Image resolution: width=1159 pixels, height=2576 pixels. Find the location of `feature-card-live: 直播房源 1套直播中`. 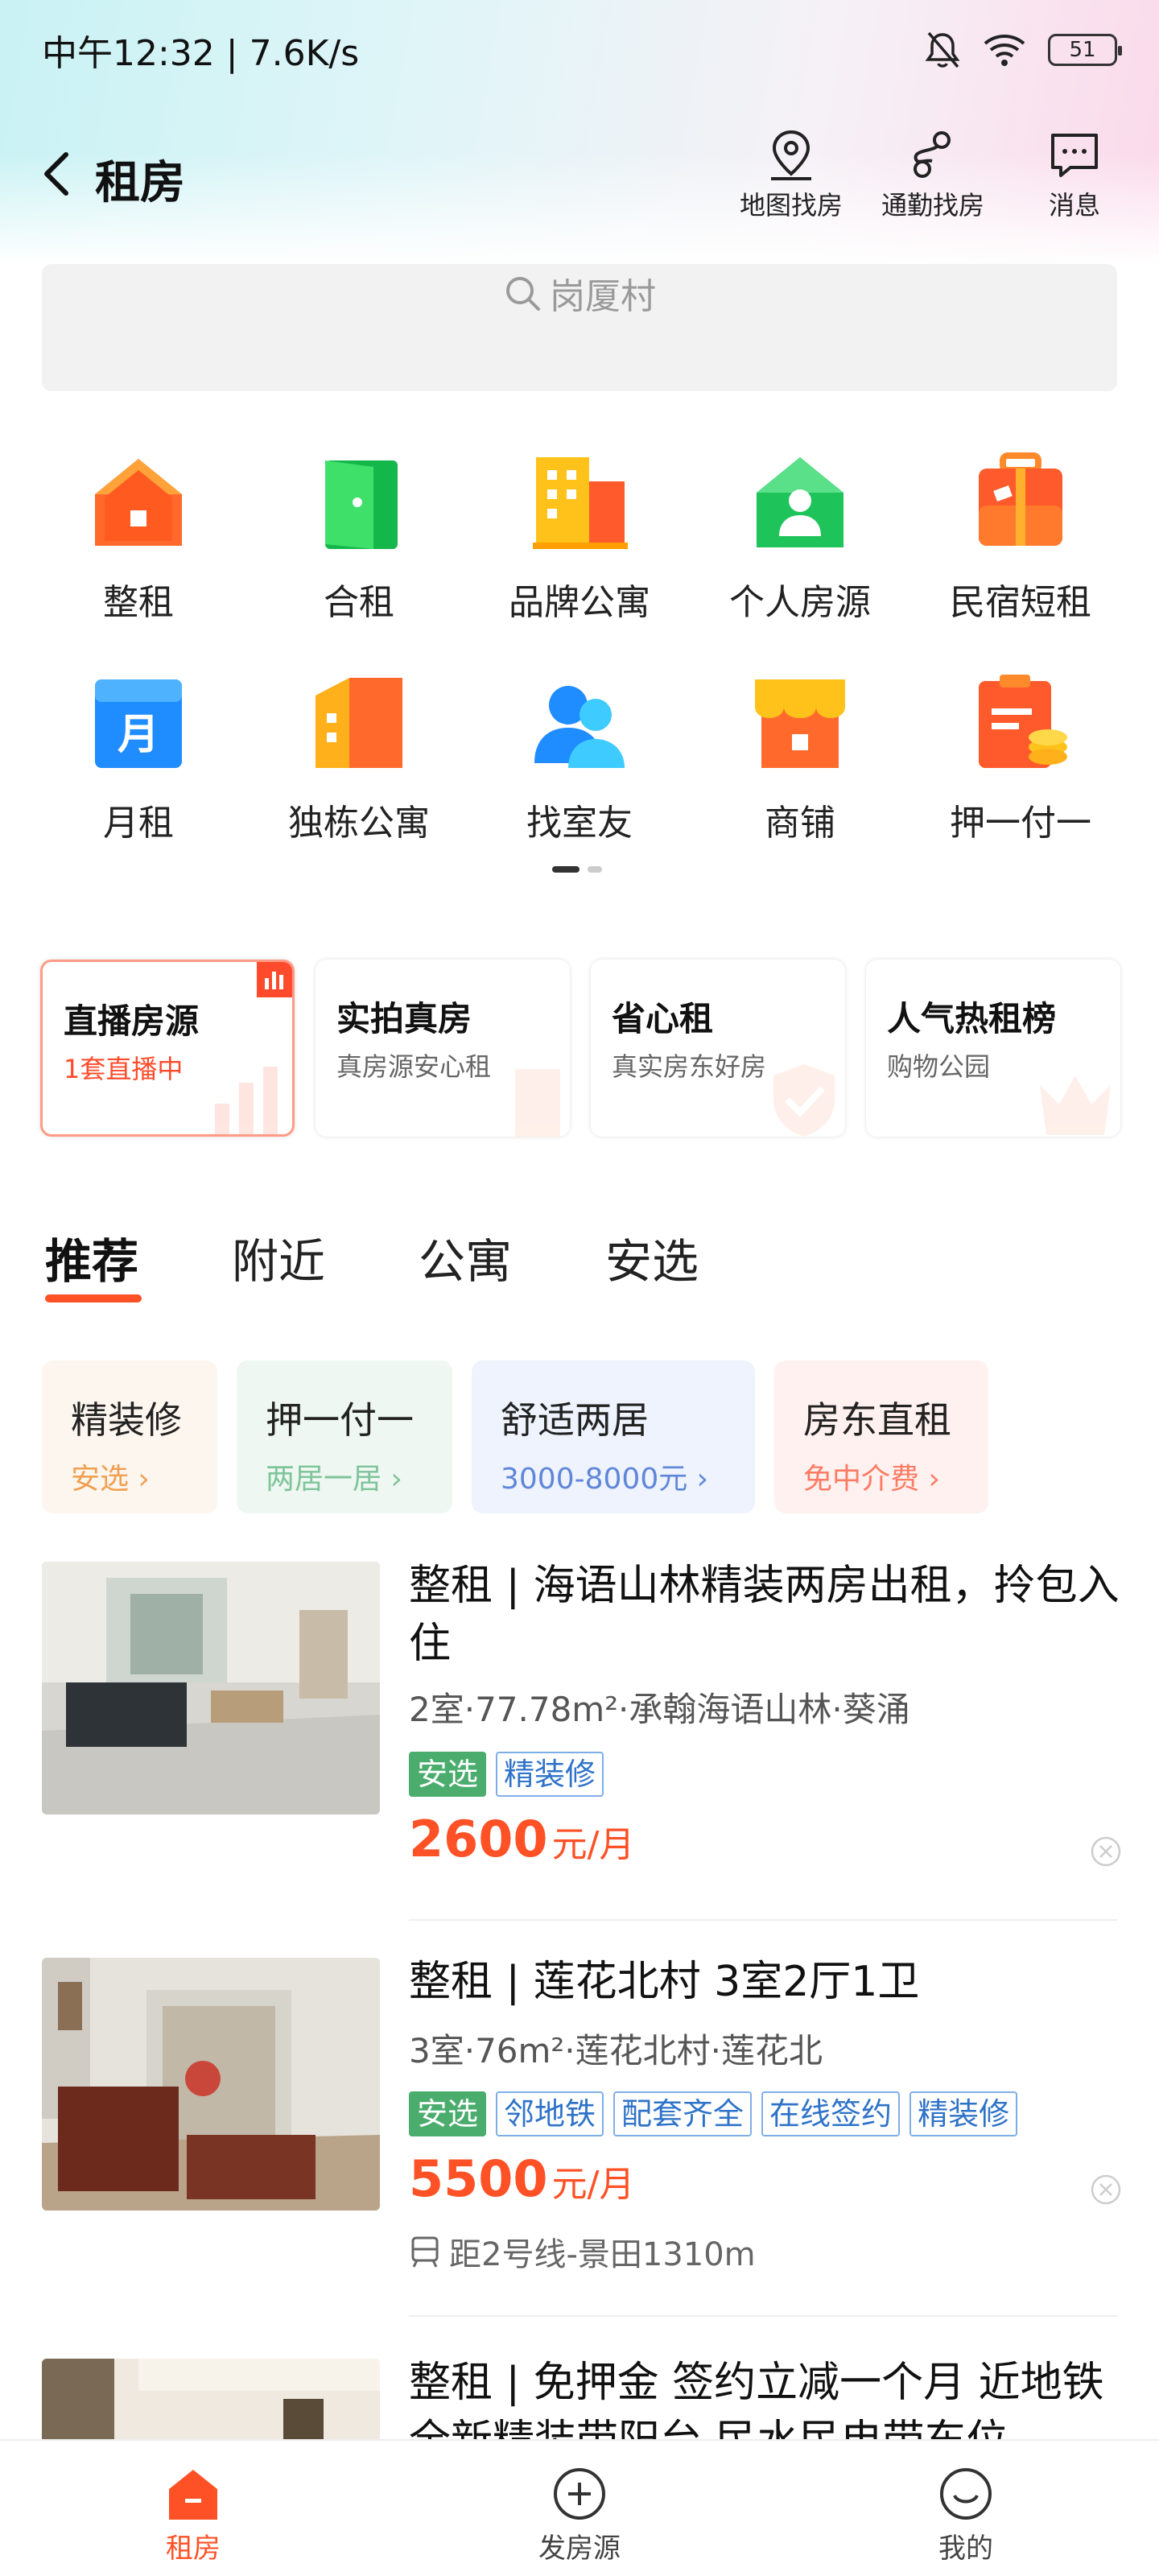

feature-card-live: 直播房源 1套直播中 is located at coordinates (167, 1048).